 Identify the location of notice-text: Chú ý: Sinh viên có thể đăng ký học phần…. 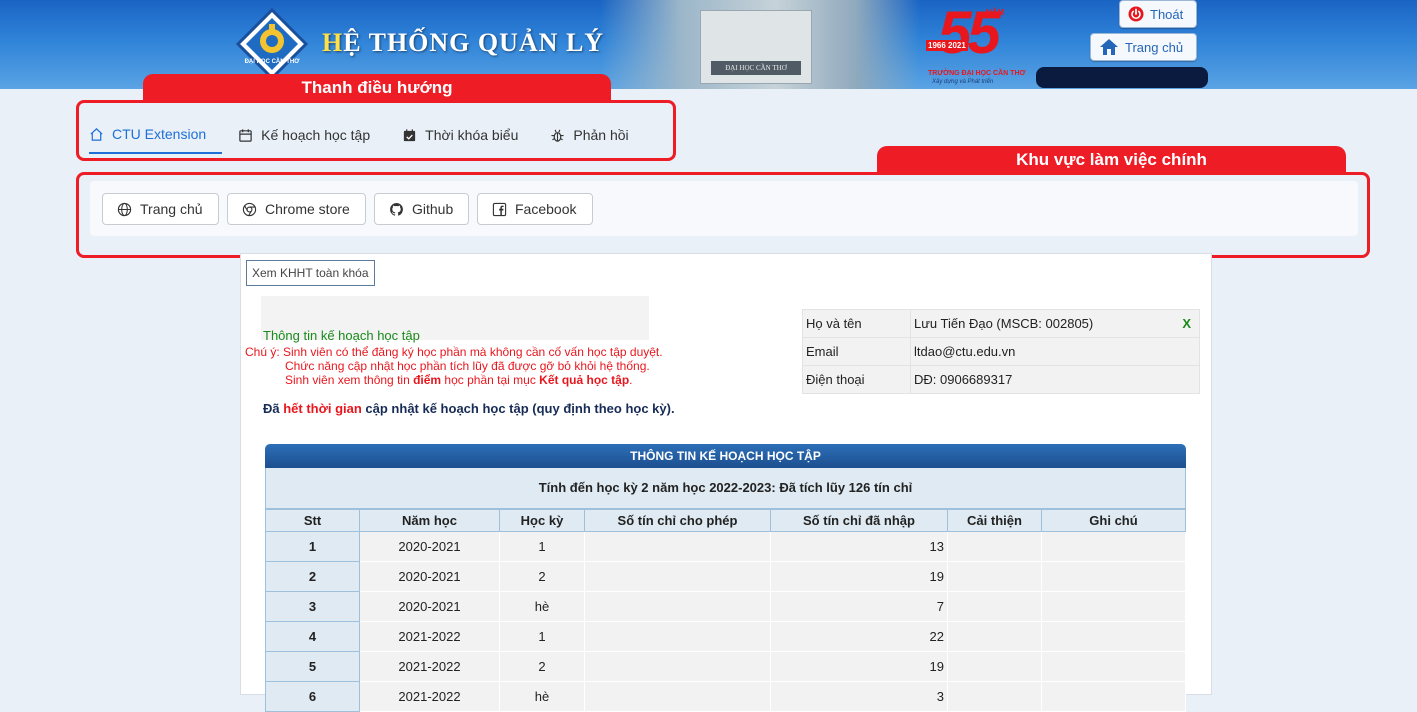
(454, 366).